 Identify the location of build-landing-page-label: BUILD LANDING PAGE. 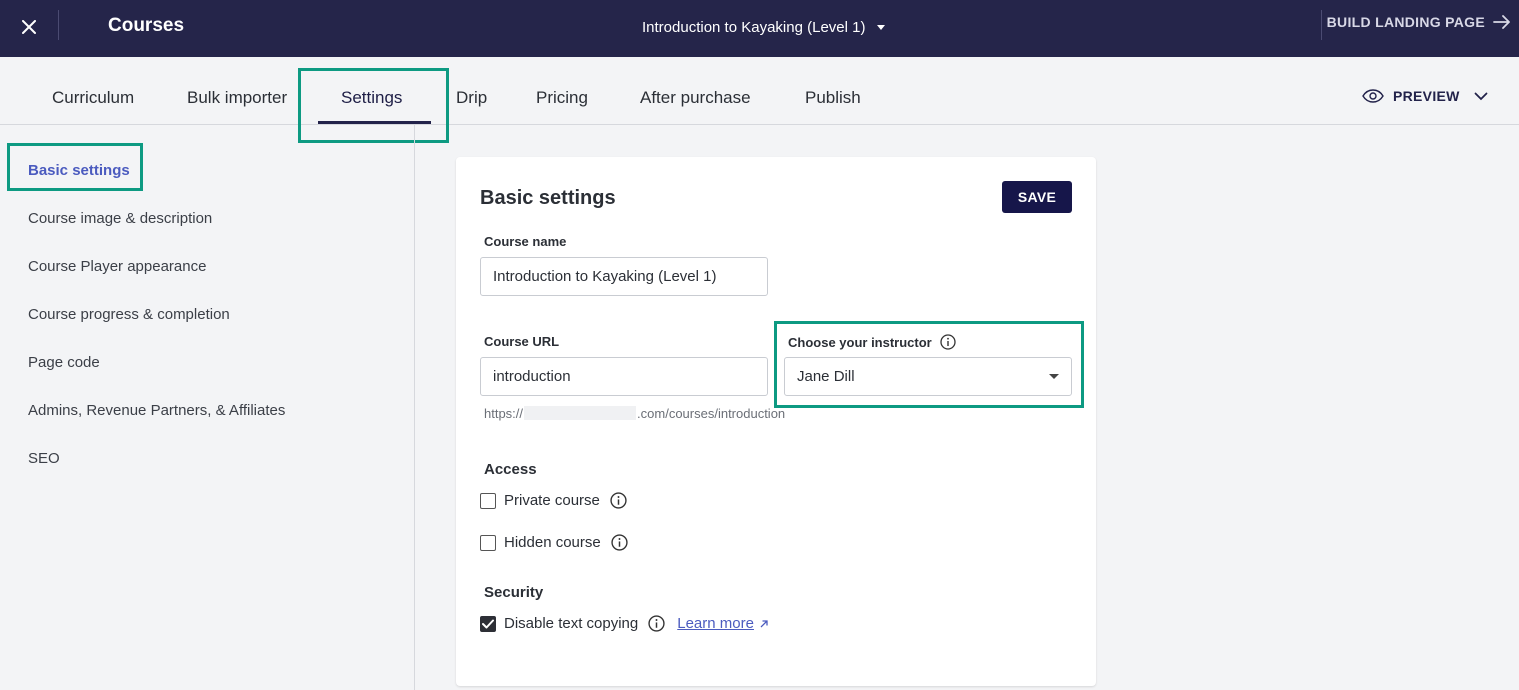
(1405, 22).